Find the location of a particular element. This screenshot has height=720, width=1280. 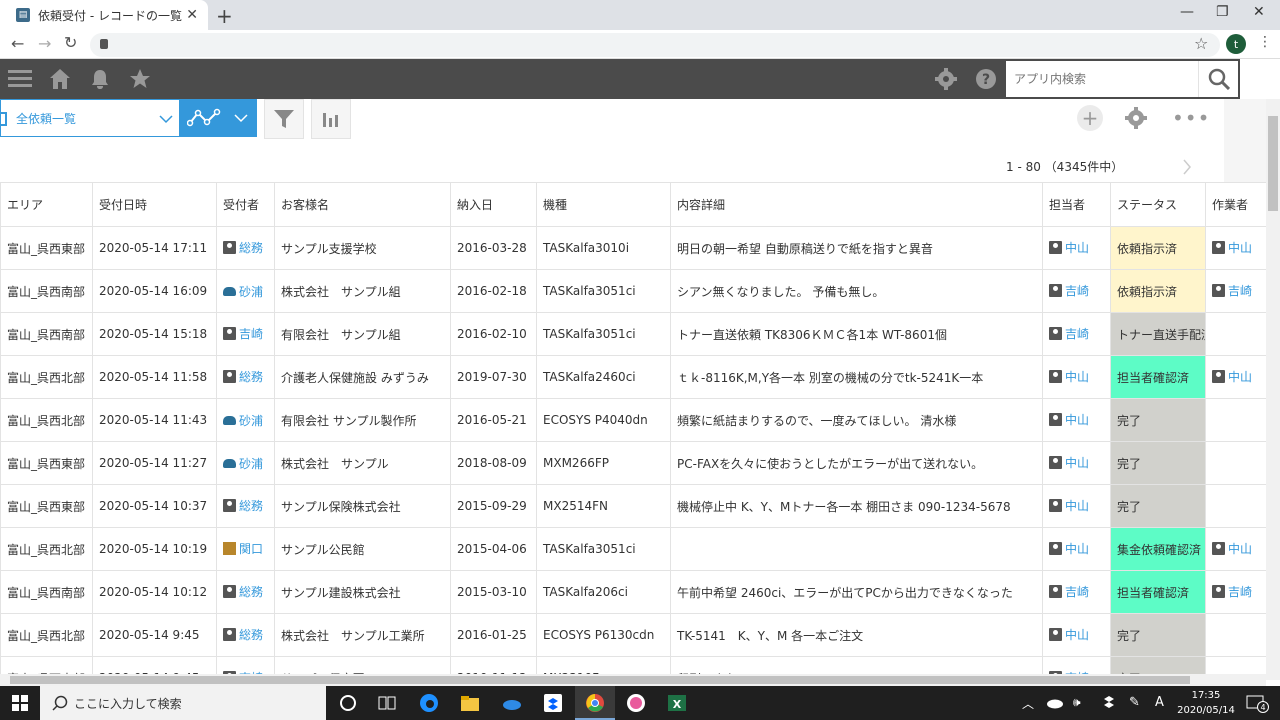

app-settings-gear-icon is located at coordinates (1136, 118).